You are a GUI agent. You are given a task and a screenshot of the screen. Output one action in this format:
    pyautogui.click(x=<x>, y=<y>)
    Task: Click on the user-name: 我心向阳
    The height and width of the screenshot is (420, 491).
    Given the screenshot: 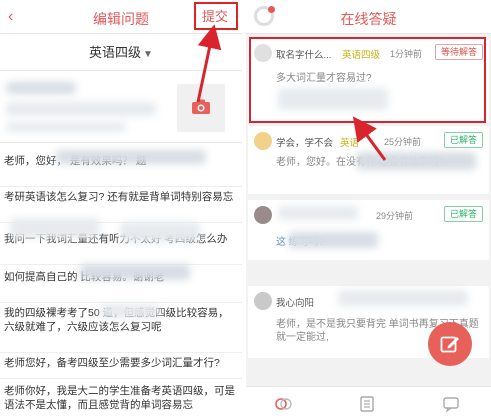 What is the action you would take?
    pyautogui.click(x=295, y=303)
    